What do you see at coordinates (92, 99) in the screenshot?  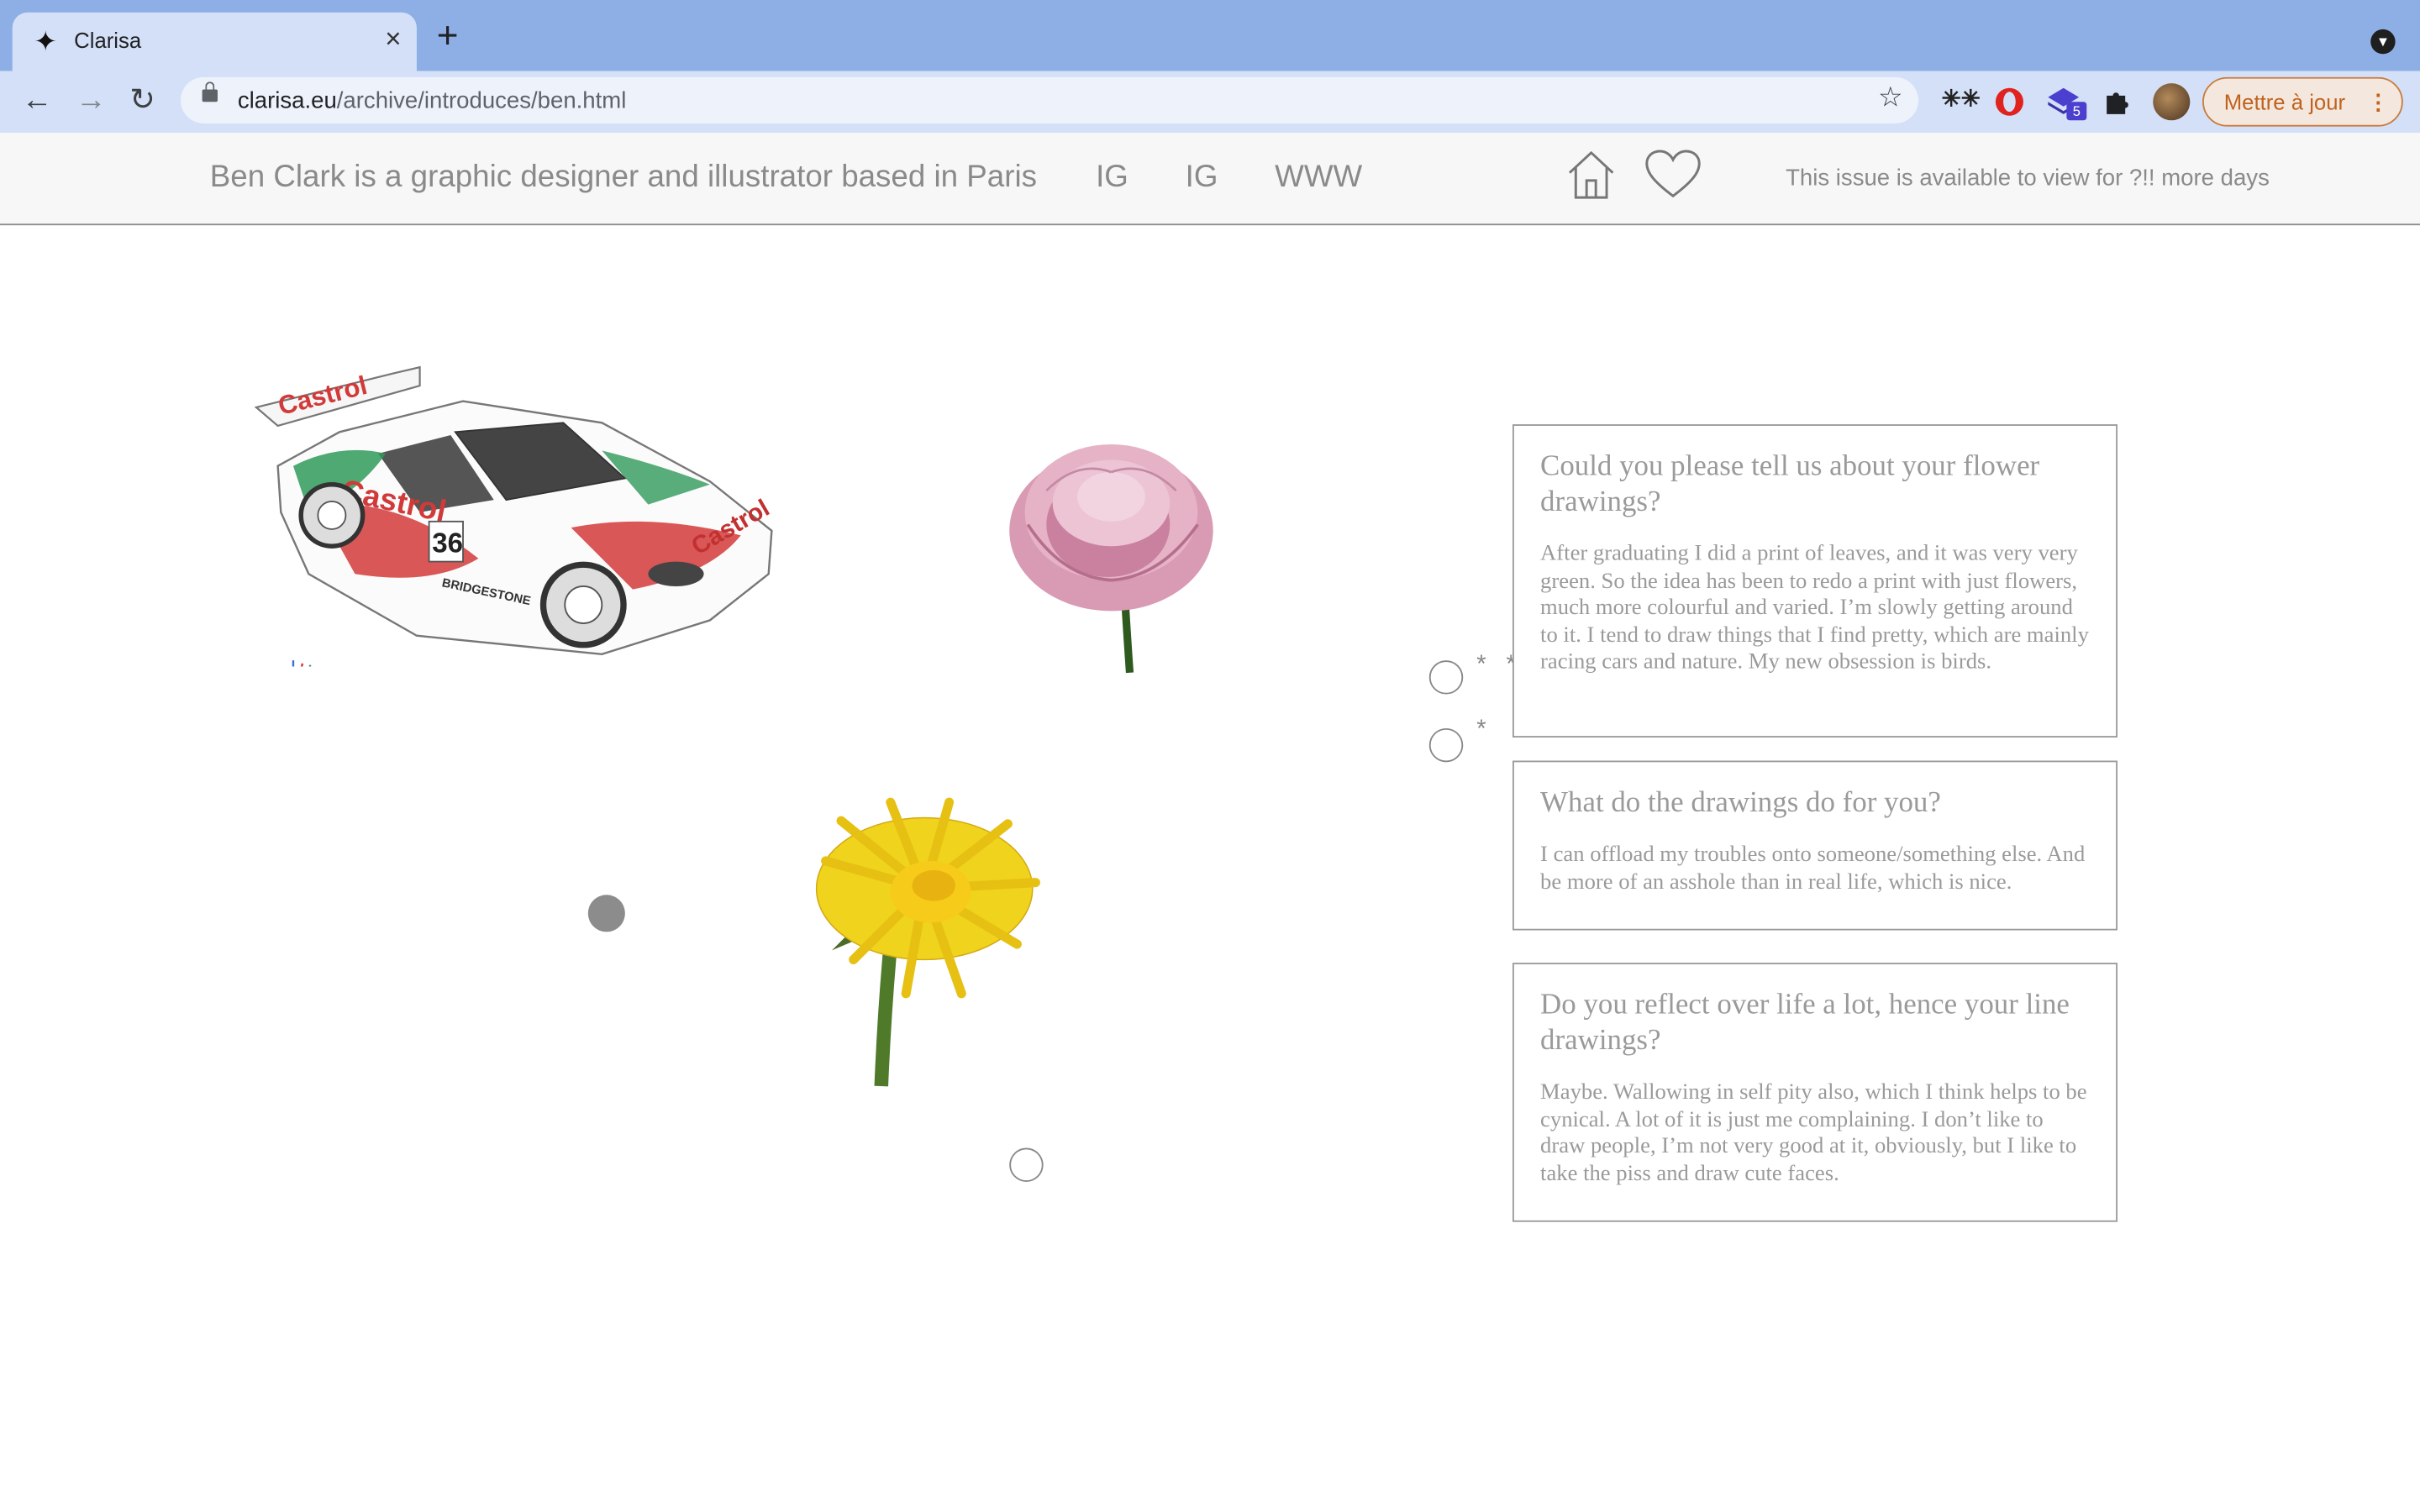 I see `forward-arrow-icon: →` at bounding box center [92, 99].